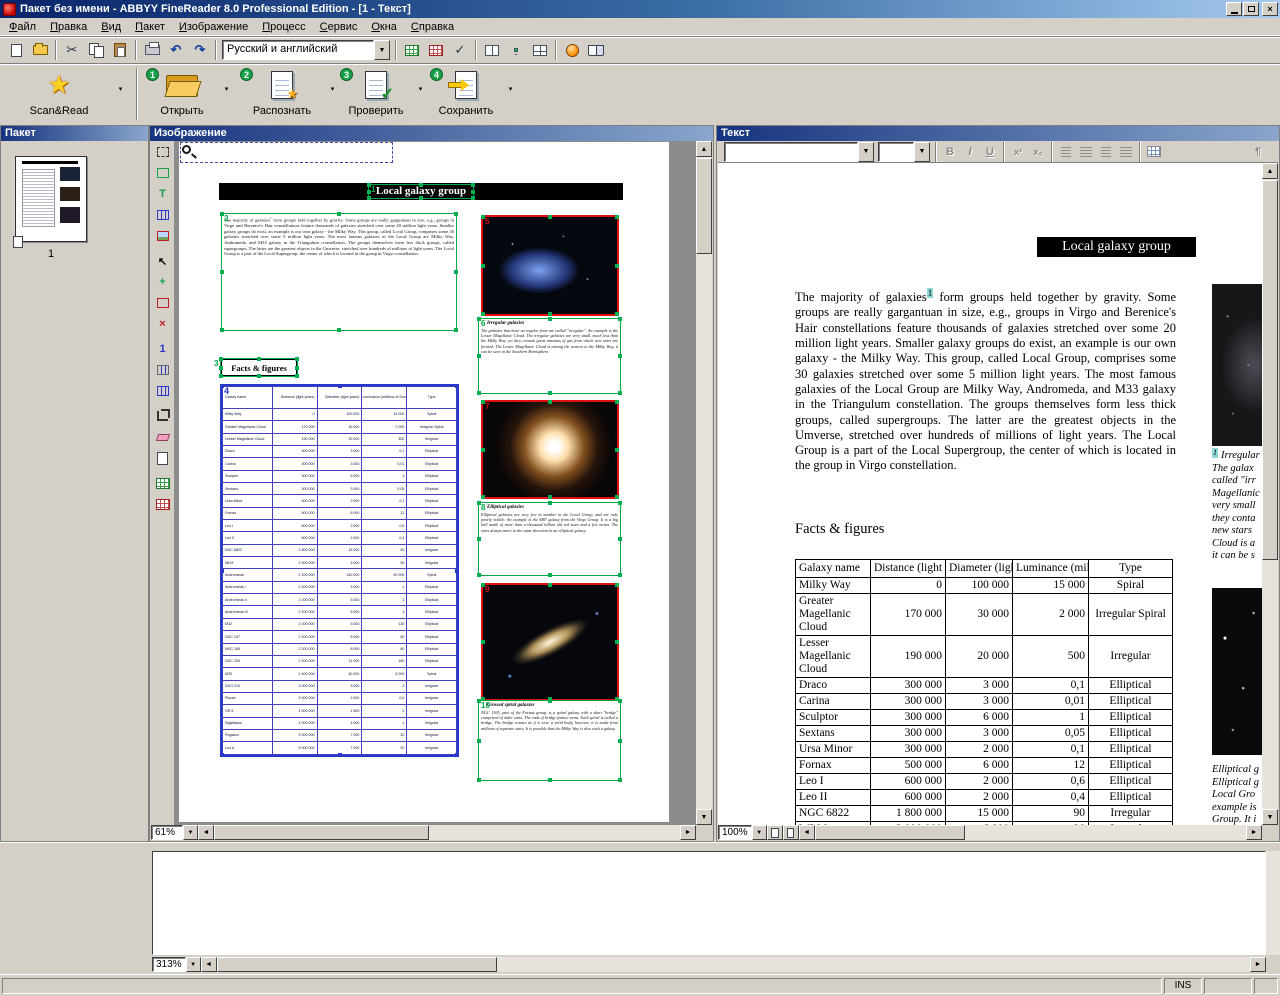 The width and height of the screenshot is (1280, 996). Describe the element at coordinates (466, 95) in the screenshot. I see `save-button: 4 Сохранить` at that location.